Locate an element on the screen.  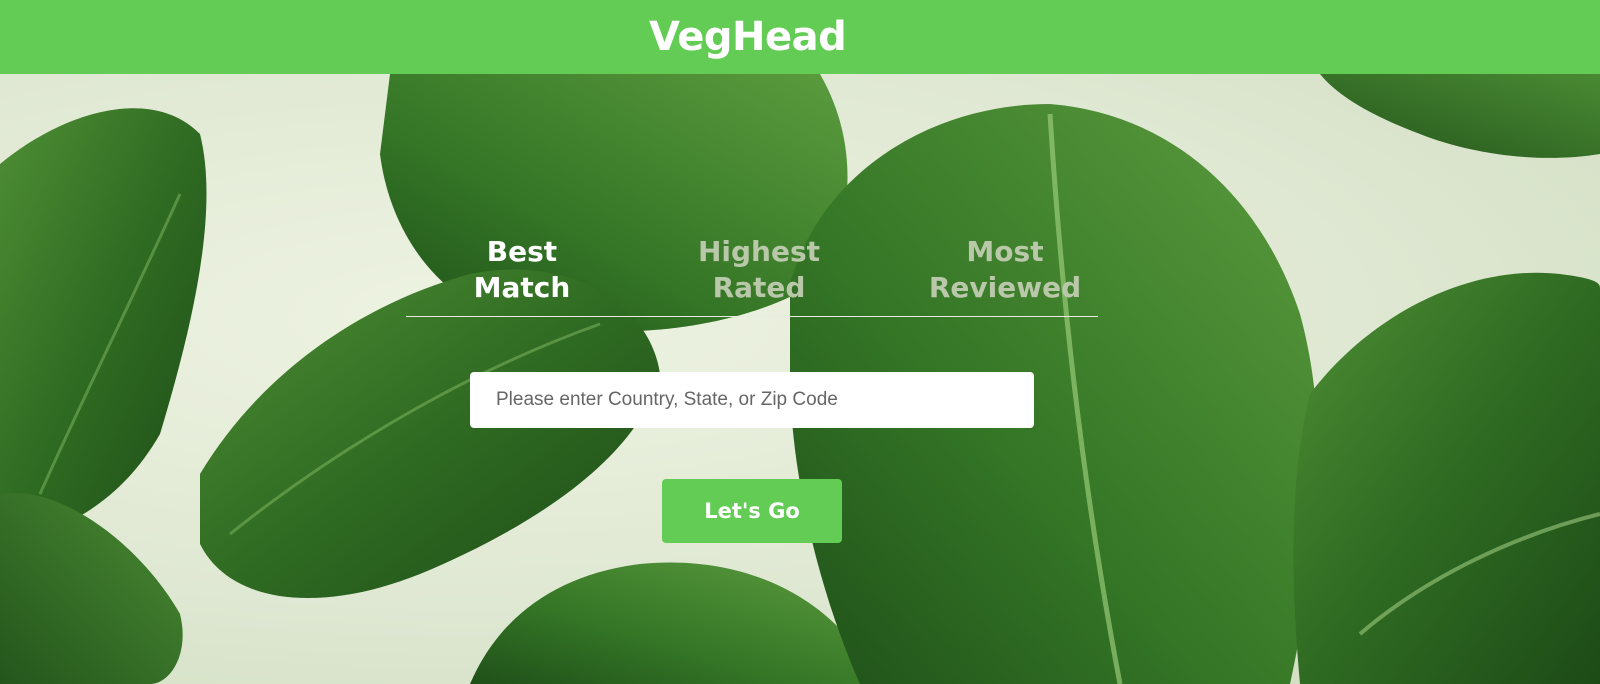
tab-best-match: Best Match is located at coordinates (522, 270).